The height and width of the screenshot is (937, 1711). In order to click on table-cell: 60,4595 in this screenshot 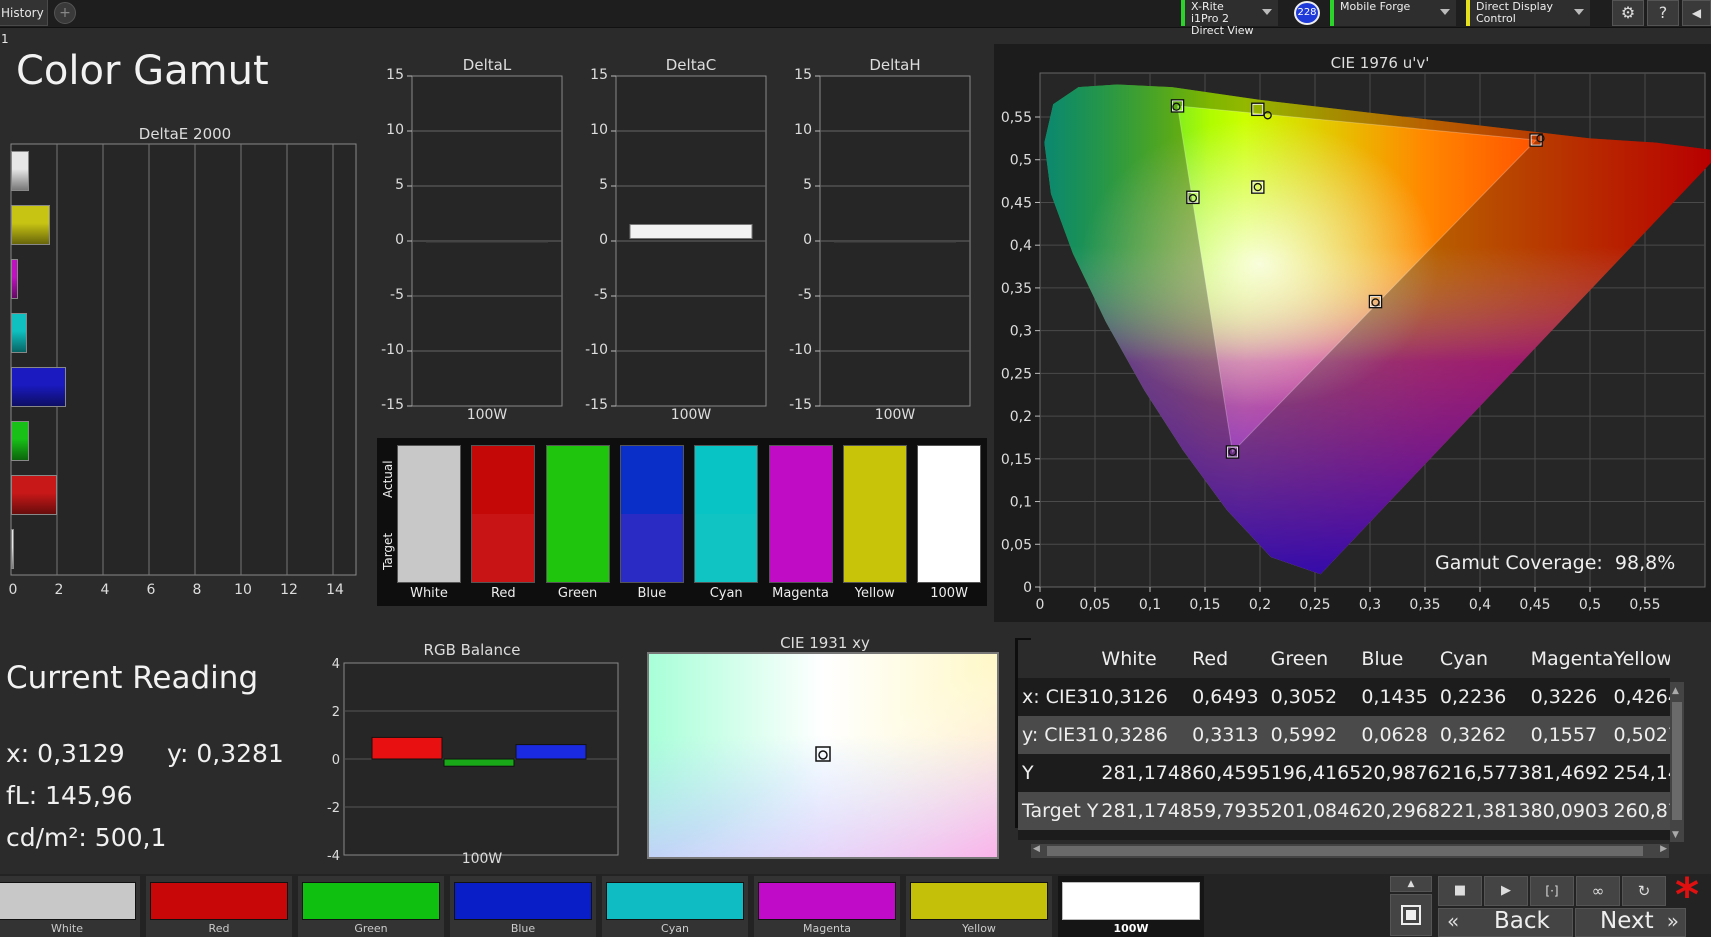, I will do `click(1231, 773)`.